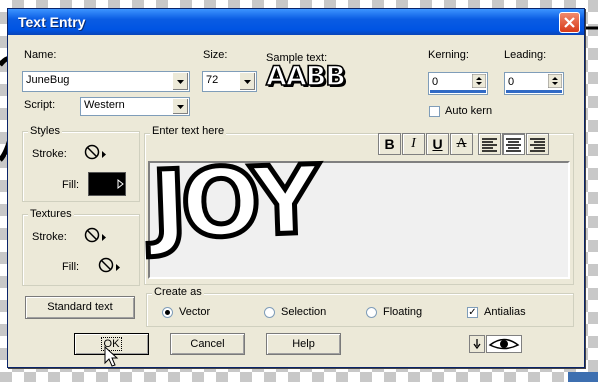 Image resolution: width=598 pixels, height=382 pixels. I want to click on format-toolbar: B I U A, so click(469, 144).